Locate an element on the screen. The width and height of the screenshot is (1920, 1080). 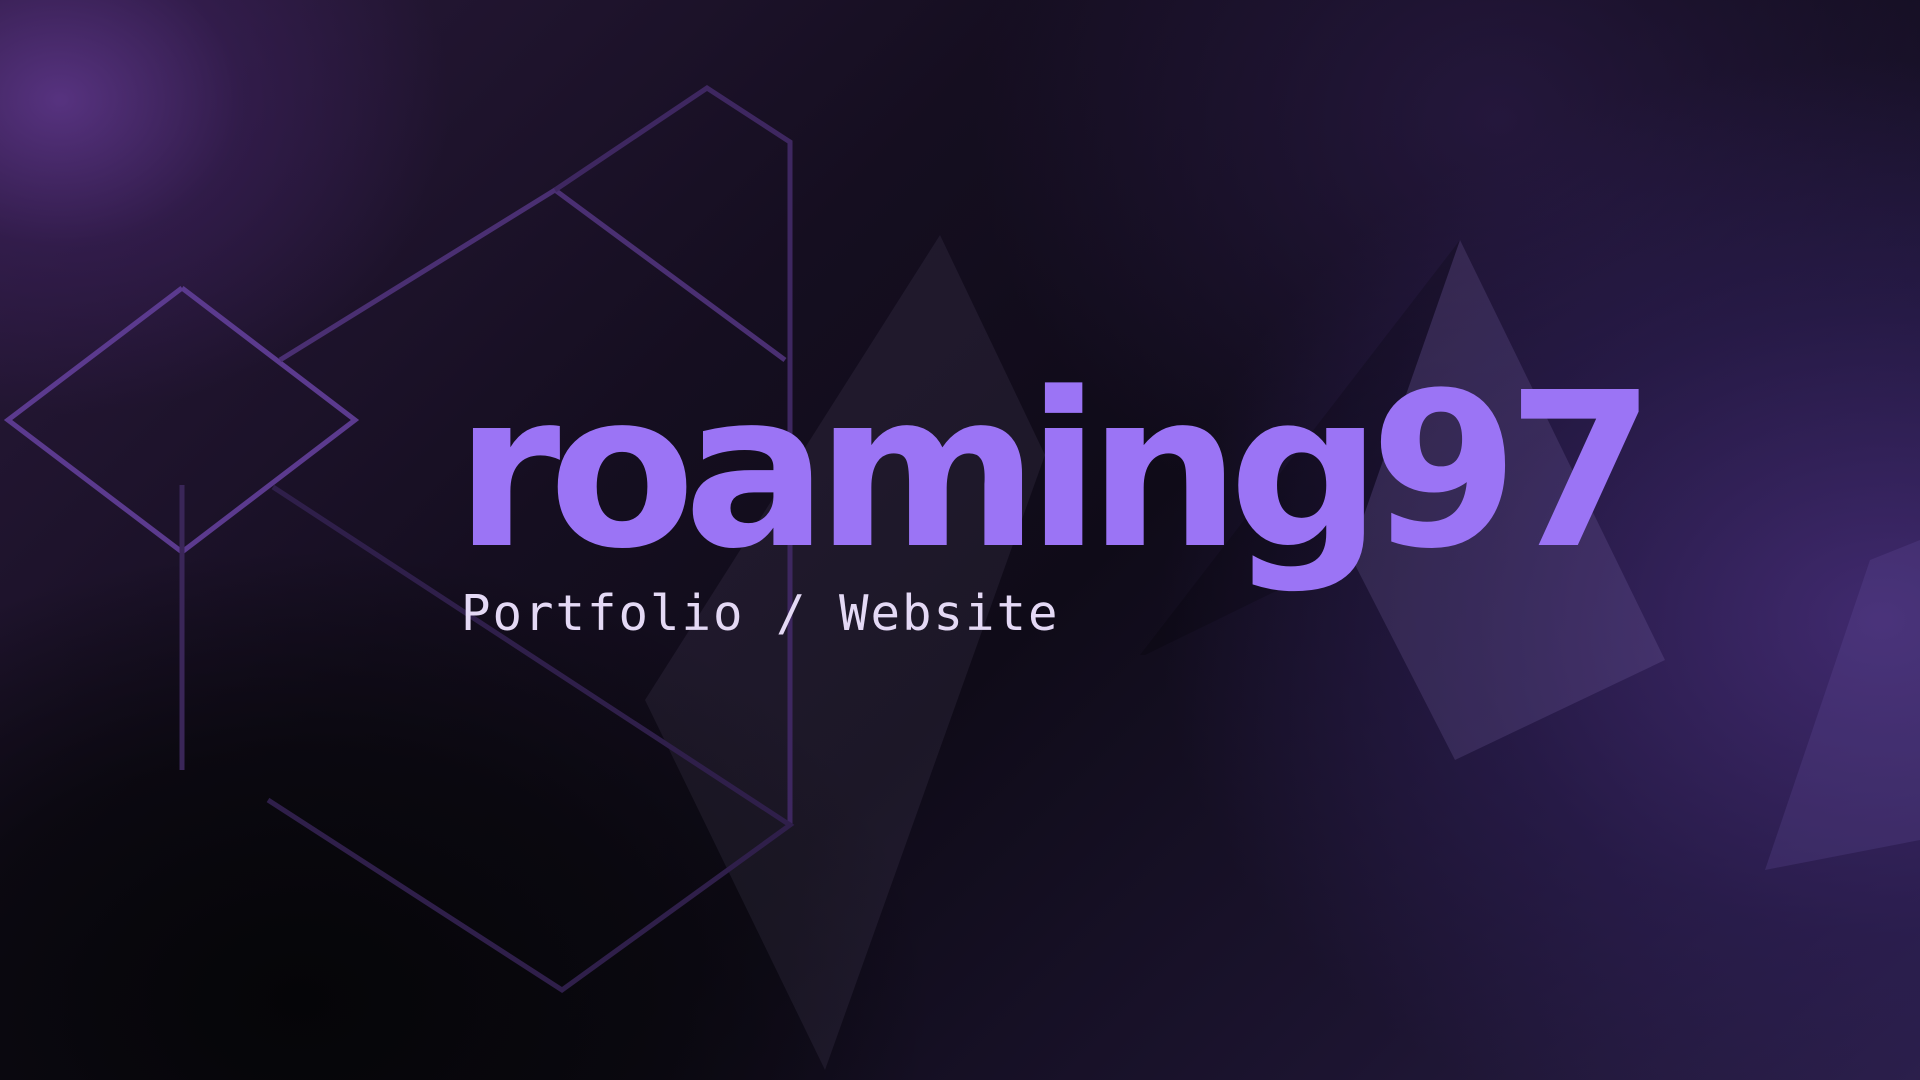
brand-title: roaming97 is located at coordinates (1055, 471).